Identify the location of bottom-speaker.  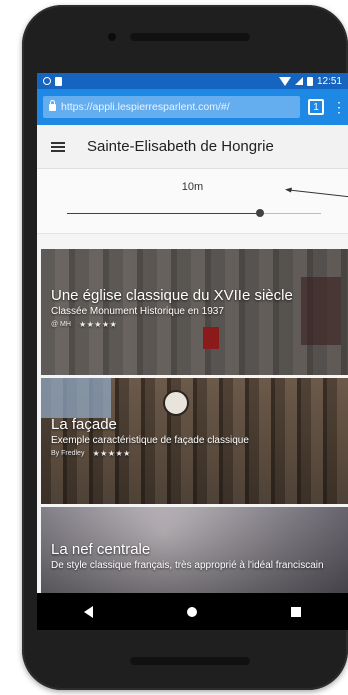
(190, 661).